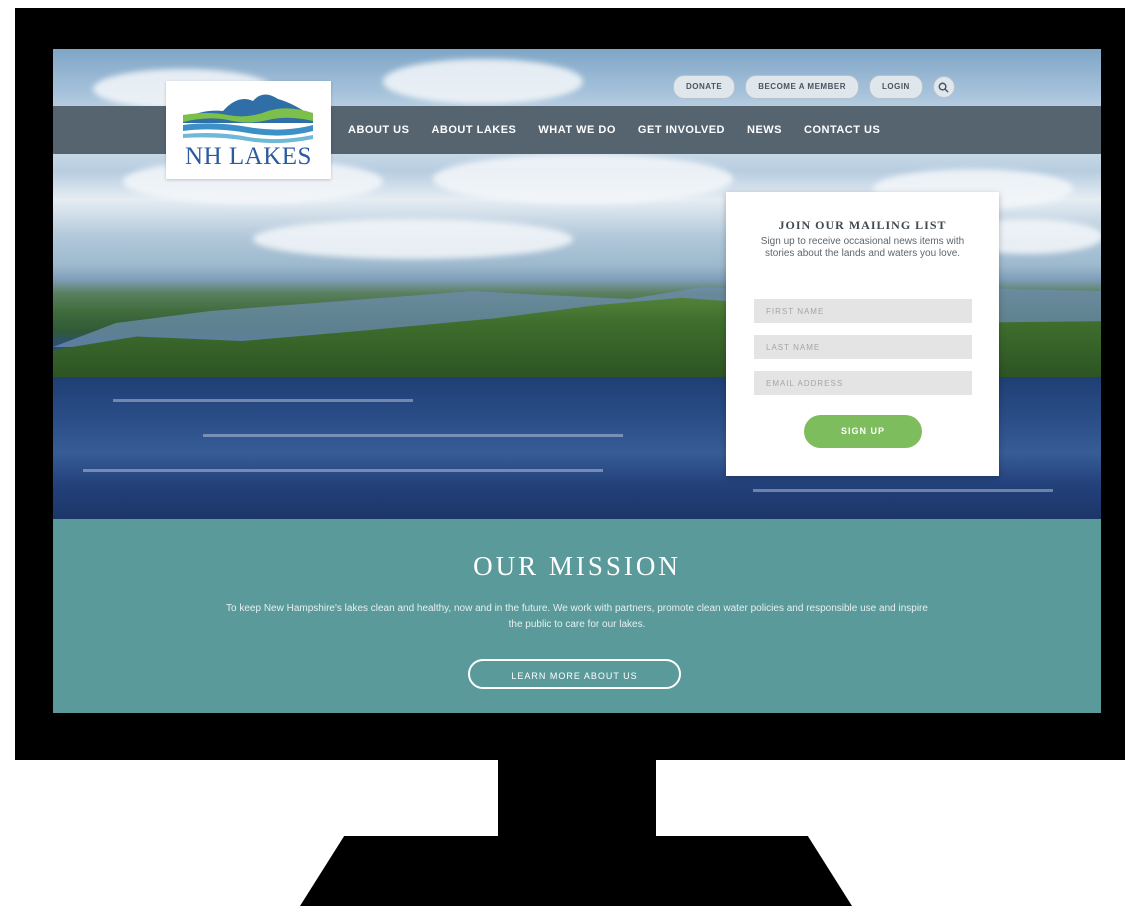 Image resolution: width=1125 pixels, height=906 pixels. I want to click on search-icon, so click(943, 87).